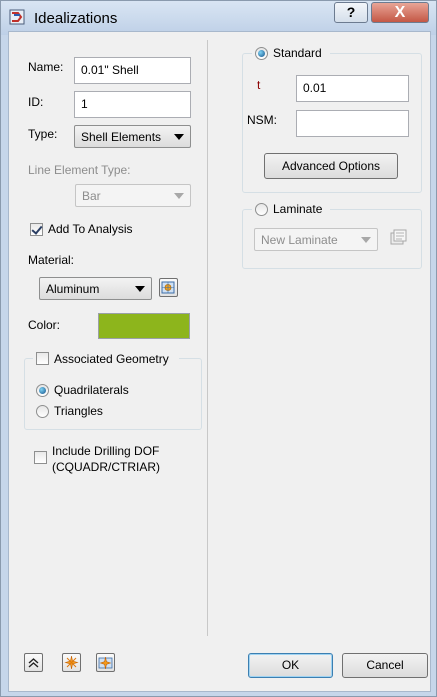  What do you see at coordinates (352, 88) in the screenshot?
I see `thickness-field: 0.01` at bounding box center [352, 88].